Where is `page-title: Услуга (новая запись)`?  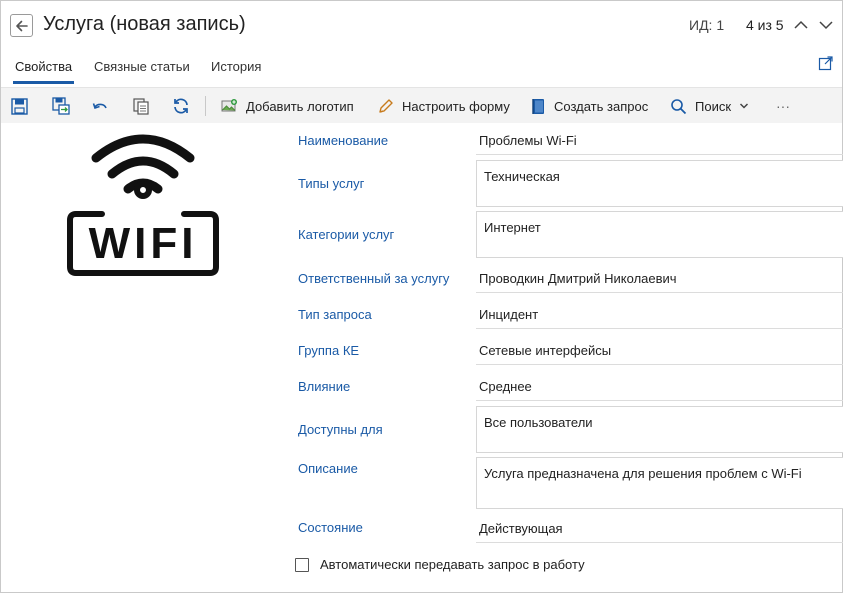
page-title: Услуга (новая запись) is located at coordinates (144, 24).